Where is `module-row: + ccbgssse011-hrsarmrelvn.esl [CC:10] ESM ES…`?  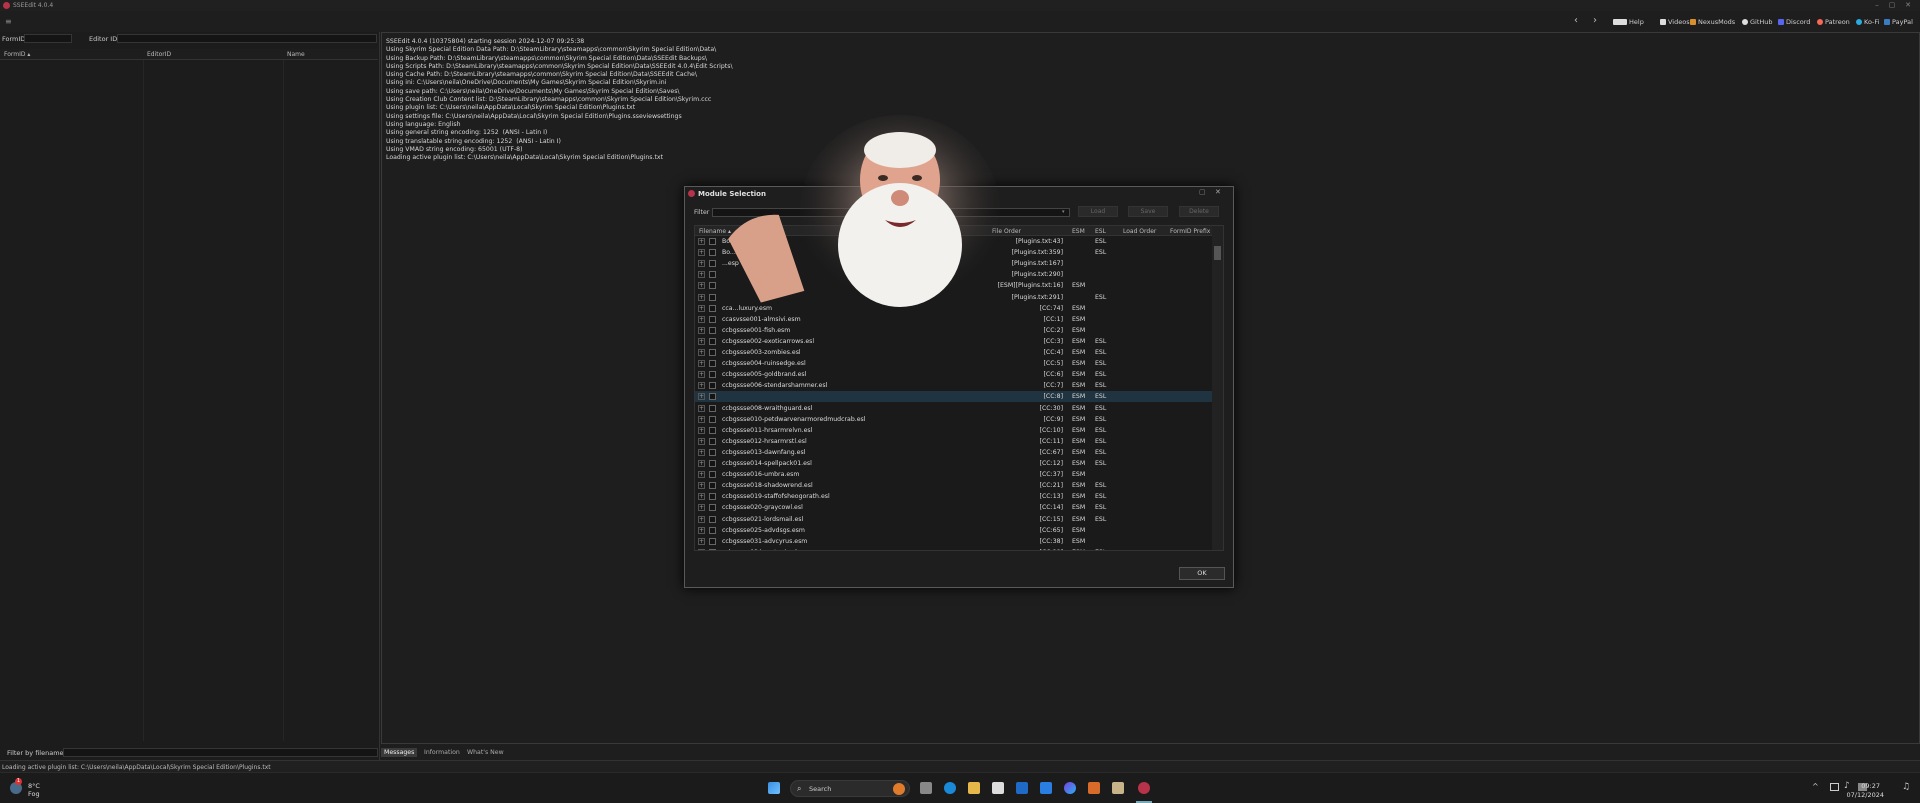 module-row: + ccbgssse011-hrsarmrelvn.esl [CC:10] ESM ES… is located at coordinates (954, 430).